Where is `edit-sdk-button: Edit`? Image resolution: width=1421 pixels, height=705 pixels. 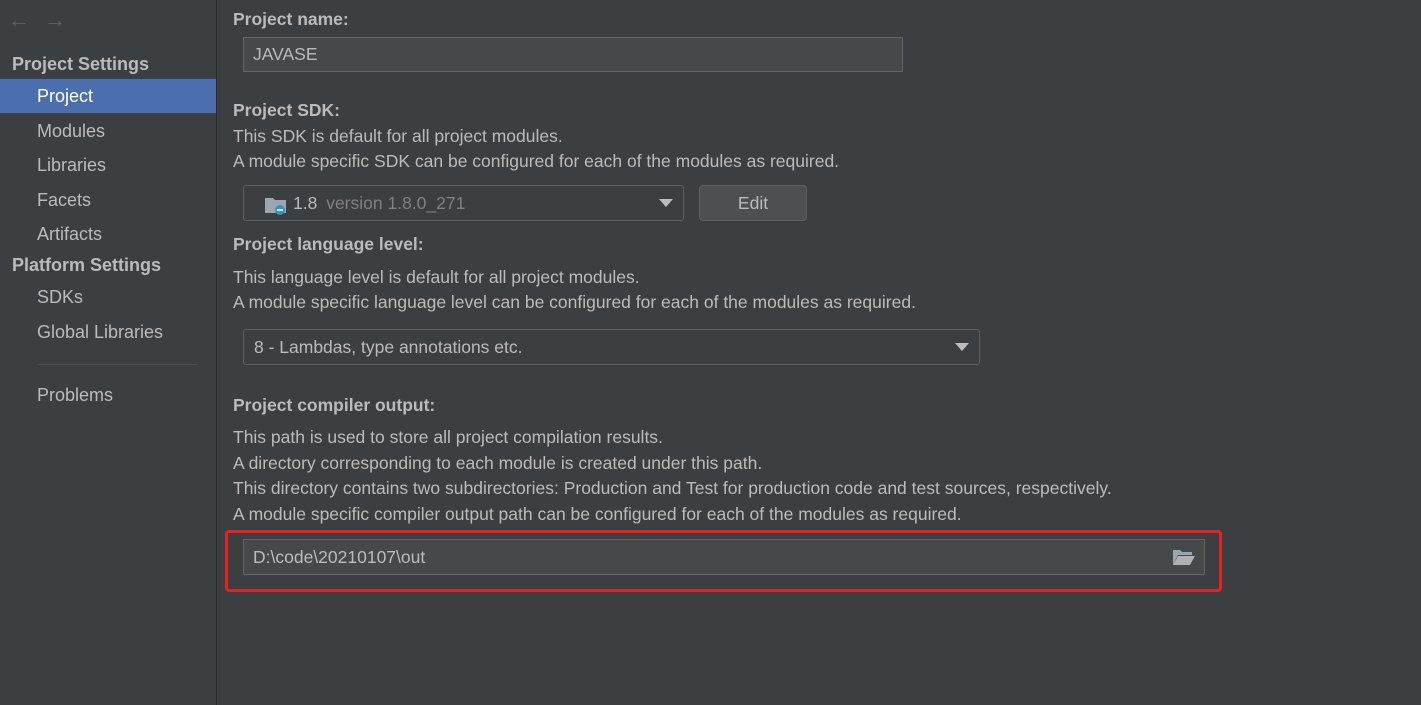
edit-sdk-button: Edit is located at coordinates (753, 203).